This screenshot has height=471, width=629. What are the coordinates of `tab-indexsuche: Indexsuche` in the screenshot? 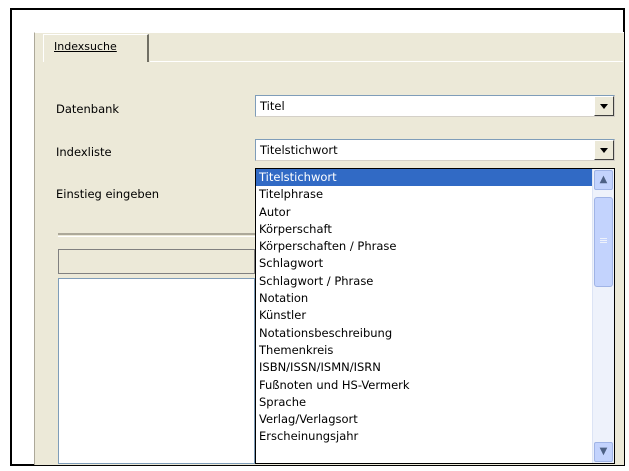 It's located at (96, 48).